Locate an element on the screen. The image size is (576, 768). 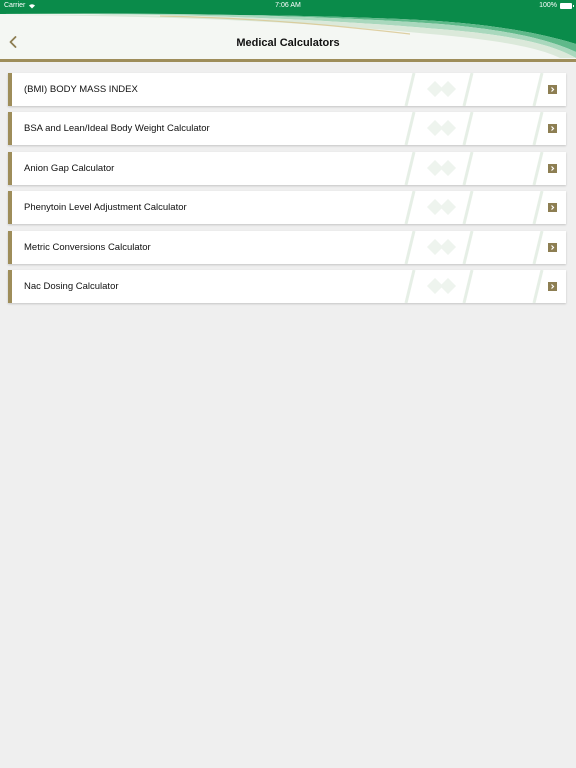
list-item-label: Anion Gap Calculator is located at coordinates (69, 168).